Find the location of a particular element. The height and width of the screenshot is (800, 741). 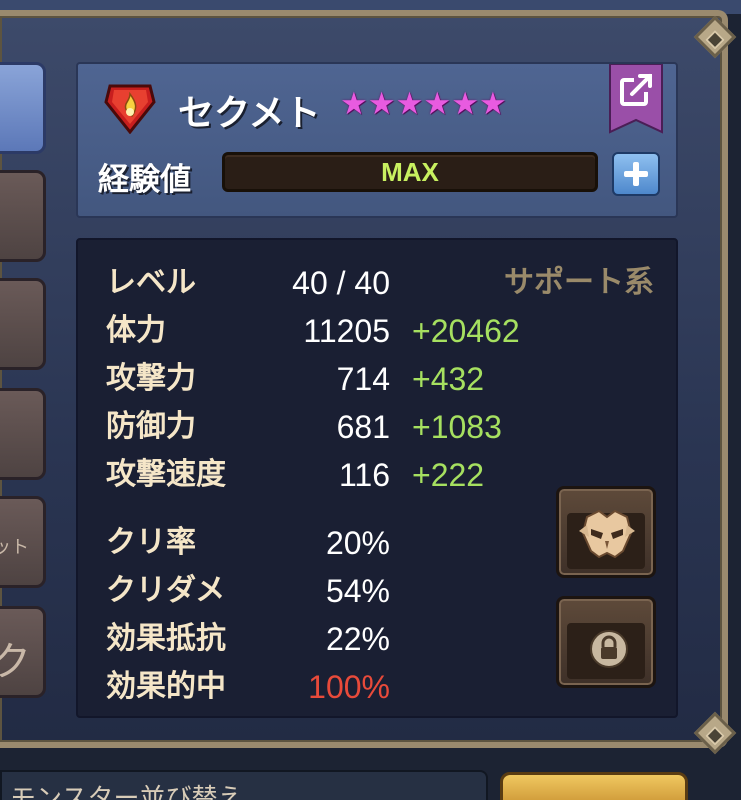

exp-bar: MAX is located at coordinates (410, 172).